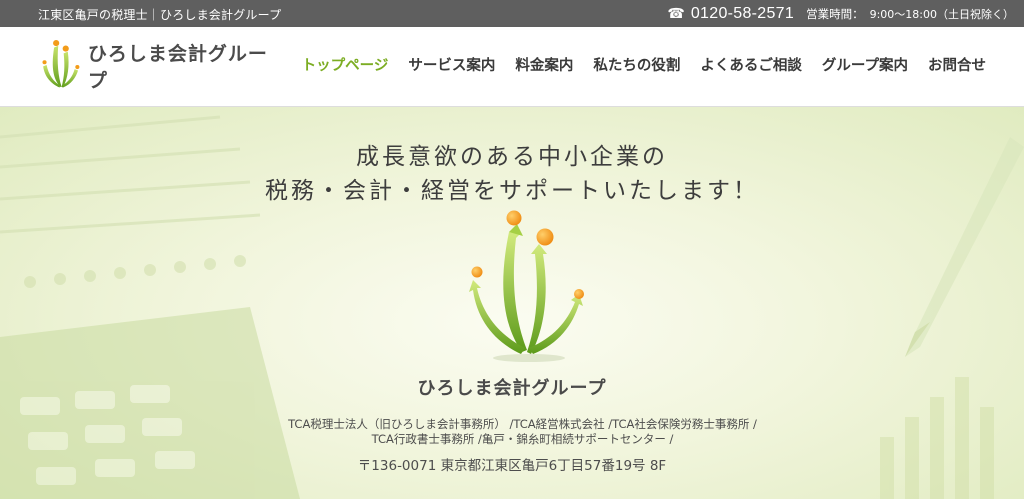  What do you see at coordinates (512, 388) in the screenshot?
I see `hero-brand-name: ひろしま会計グループ` at bounding box center [512, 388].